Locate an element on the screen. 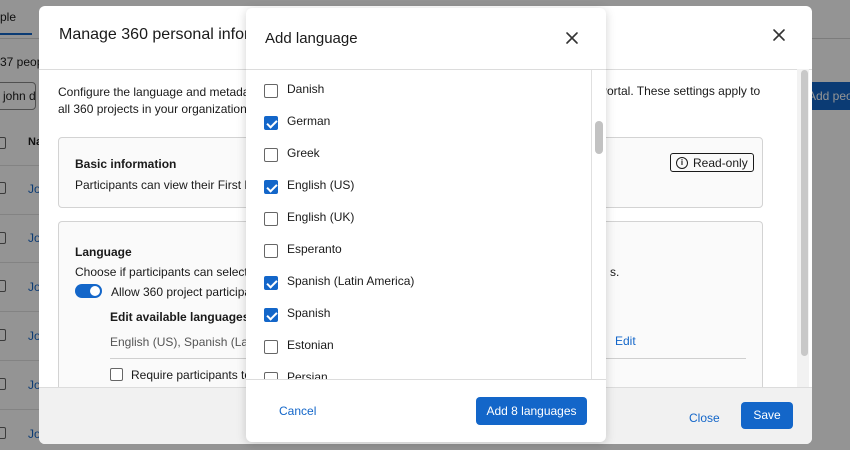 The image size is (850, 450). language-label: German is located at coordinates (309, 121).